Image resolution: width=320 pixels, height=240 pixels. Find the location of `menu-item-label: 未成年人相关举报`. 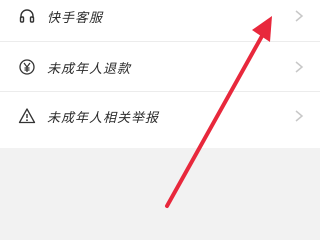

menu-item-label: 未成年人相关举报 is located at coordinates (103, 118).